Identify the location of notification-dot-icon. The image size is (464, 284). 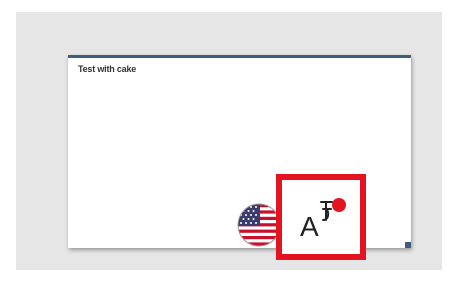
(339, 205).